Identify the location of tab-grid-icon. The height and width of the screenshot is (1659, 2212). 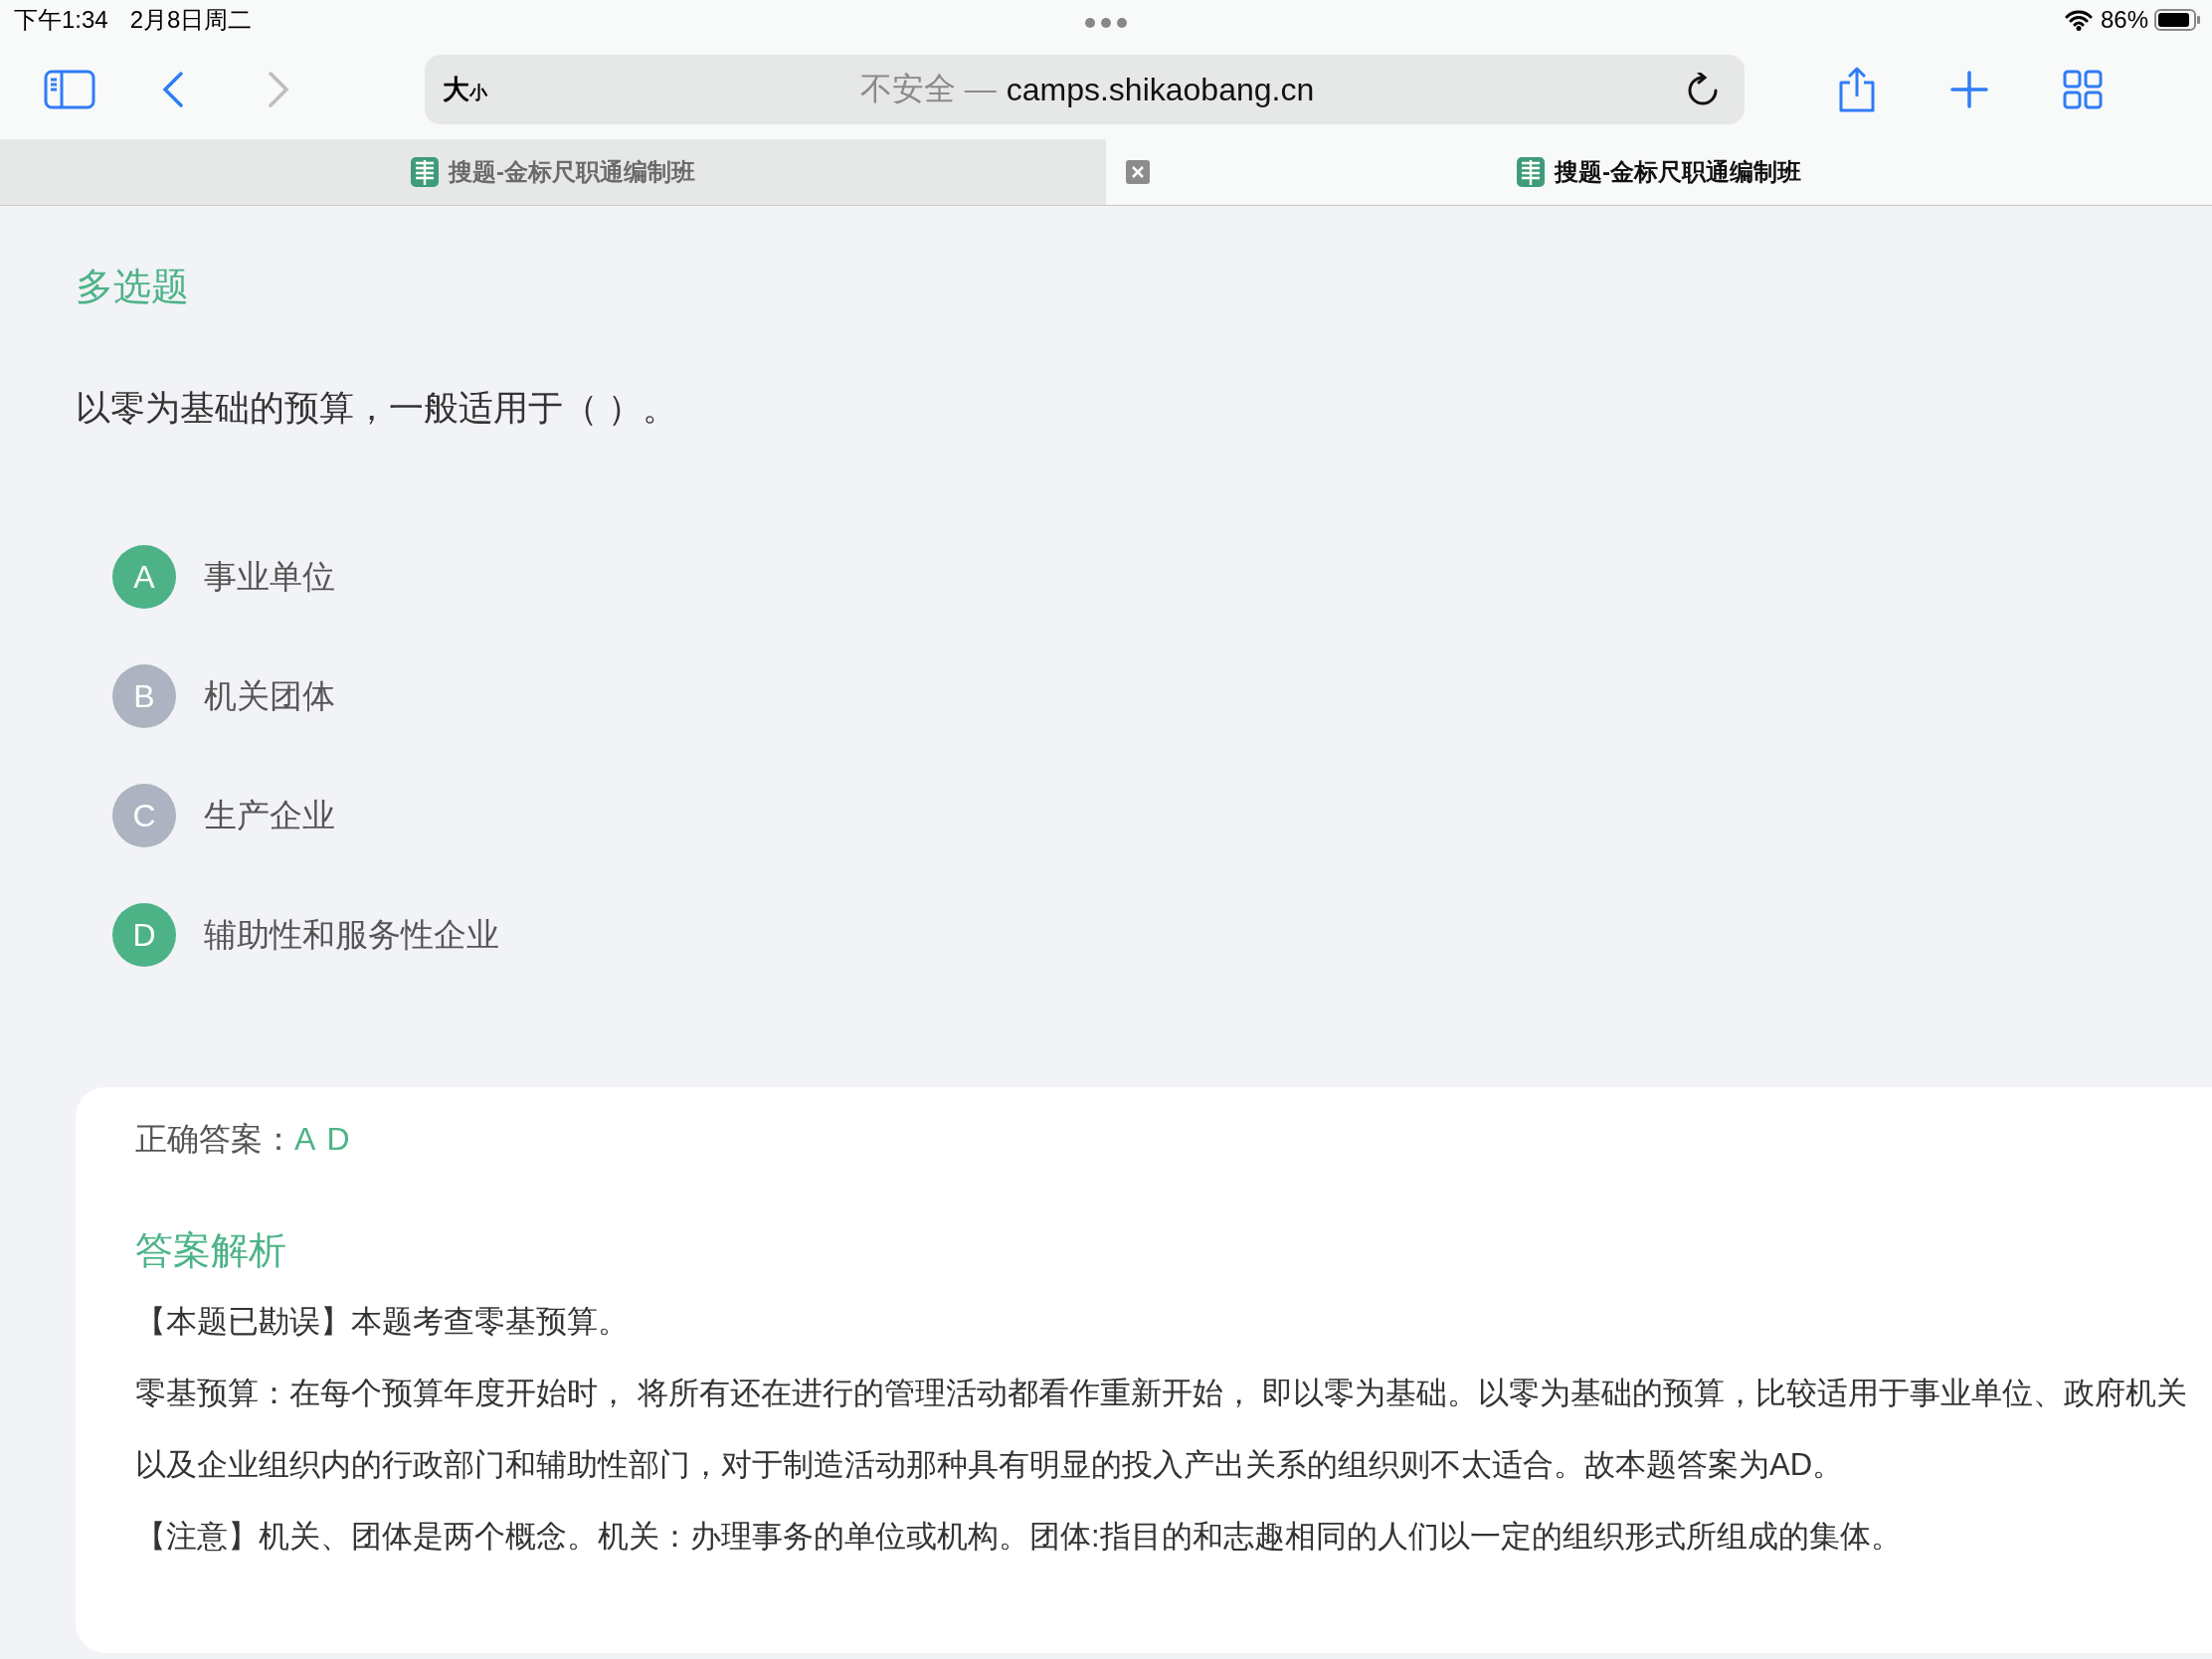
(2083, 89).